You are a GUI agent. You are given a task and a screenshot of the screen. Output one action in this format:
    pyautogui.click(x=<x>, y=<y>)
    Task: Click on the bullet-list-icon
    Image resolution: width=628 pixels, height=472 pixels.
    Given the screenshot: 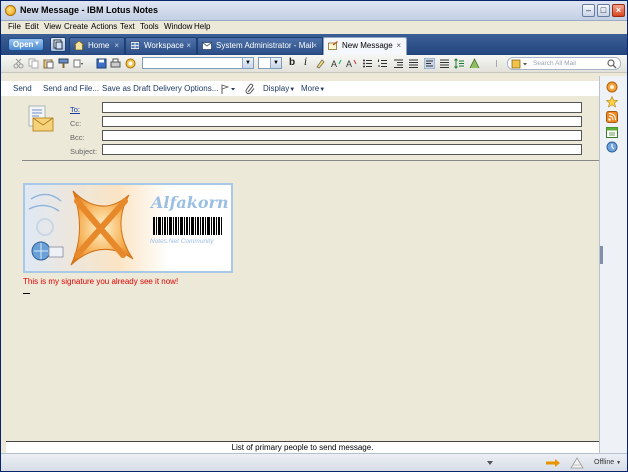 What is the action you would take?
    pyautogui.click(x=367, y=63)
    